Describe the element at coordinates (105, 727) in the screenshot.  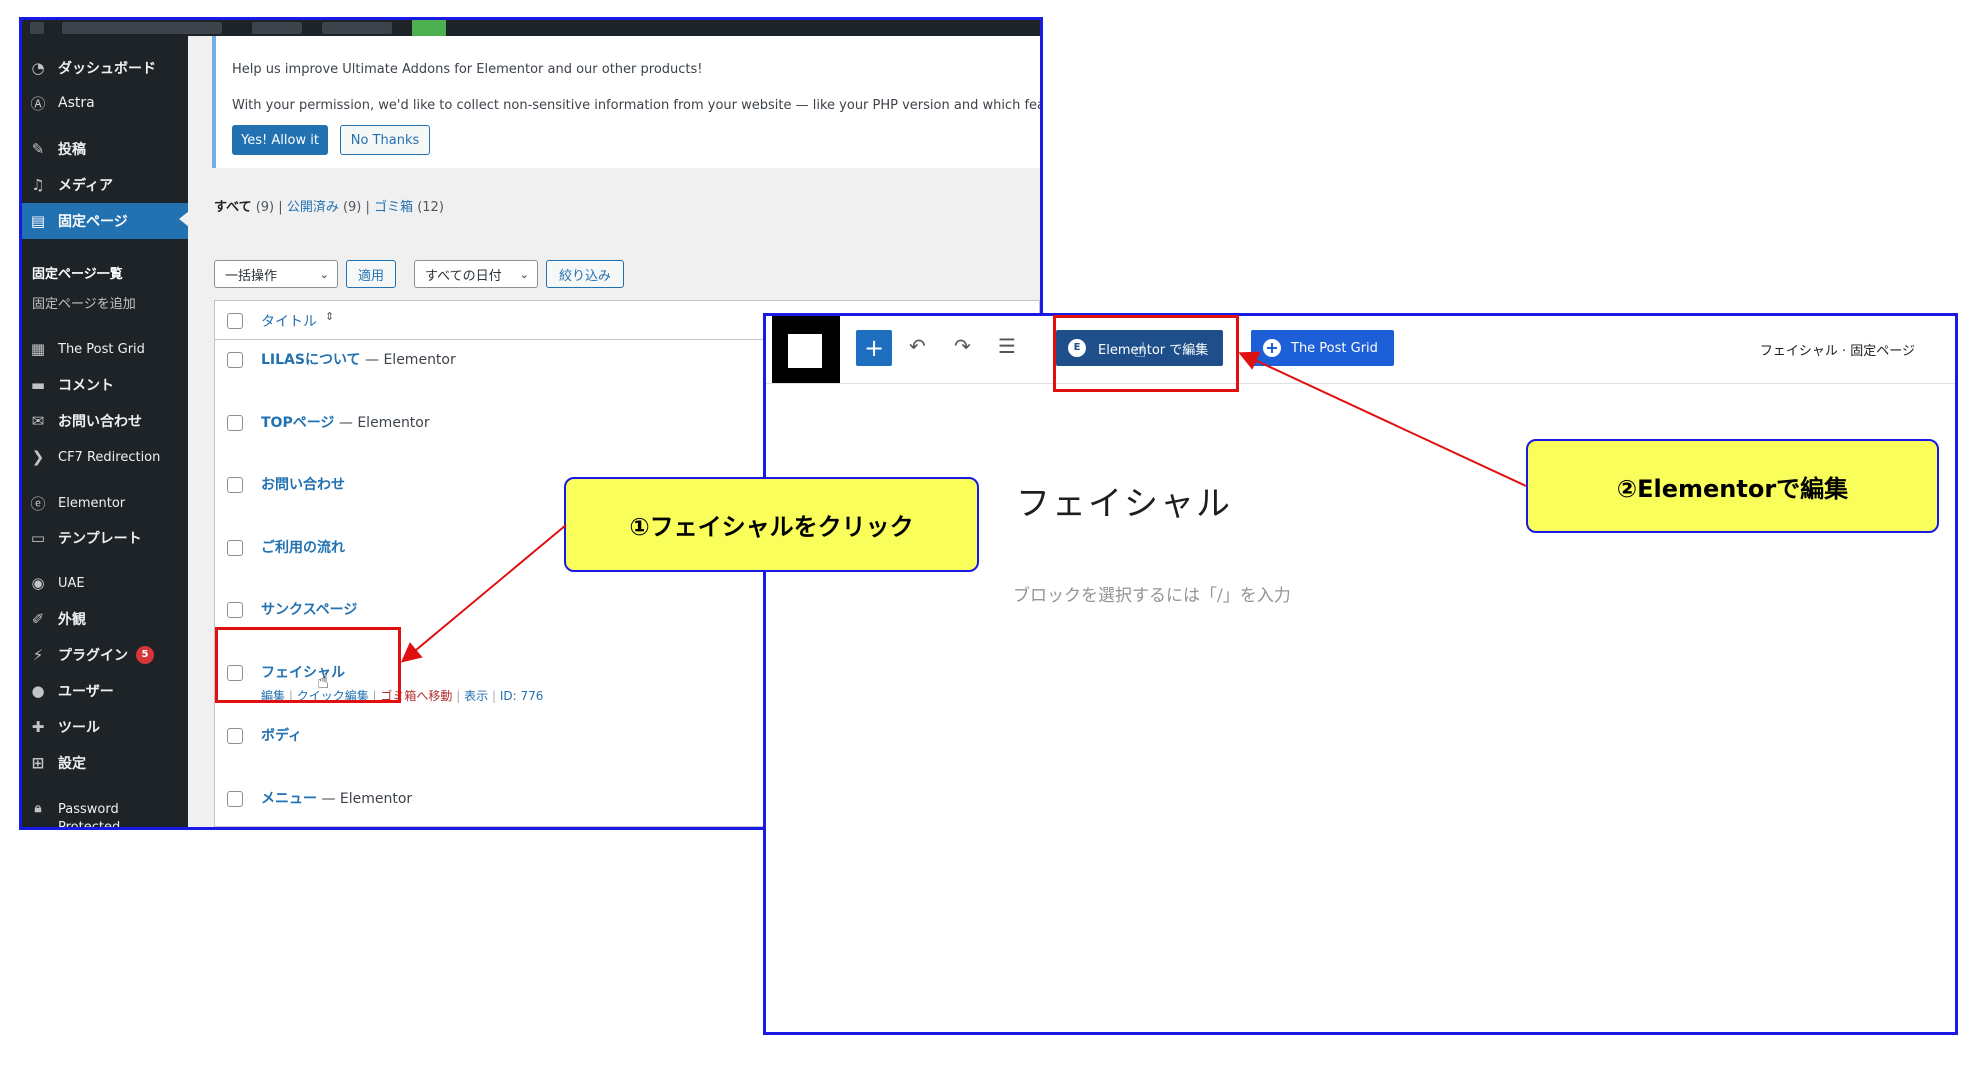
I see `sidebar-item-tools: ✚ ツール` at that location.